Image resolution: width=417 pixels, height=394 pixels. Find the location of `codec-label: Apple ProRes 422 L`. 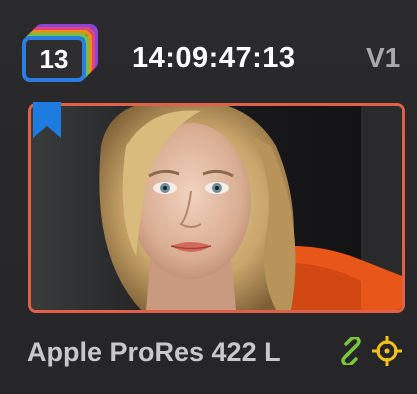

codec-label: Apple ProRes 422 L is located at coordinates (154, 352).